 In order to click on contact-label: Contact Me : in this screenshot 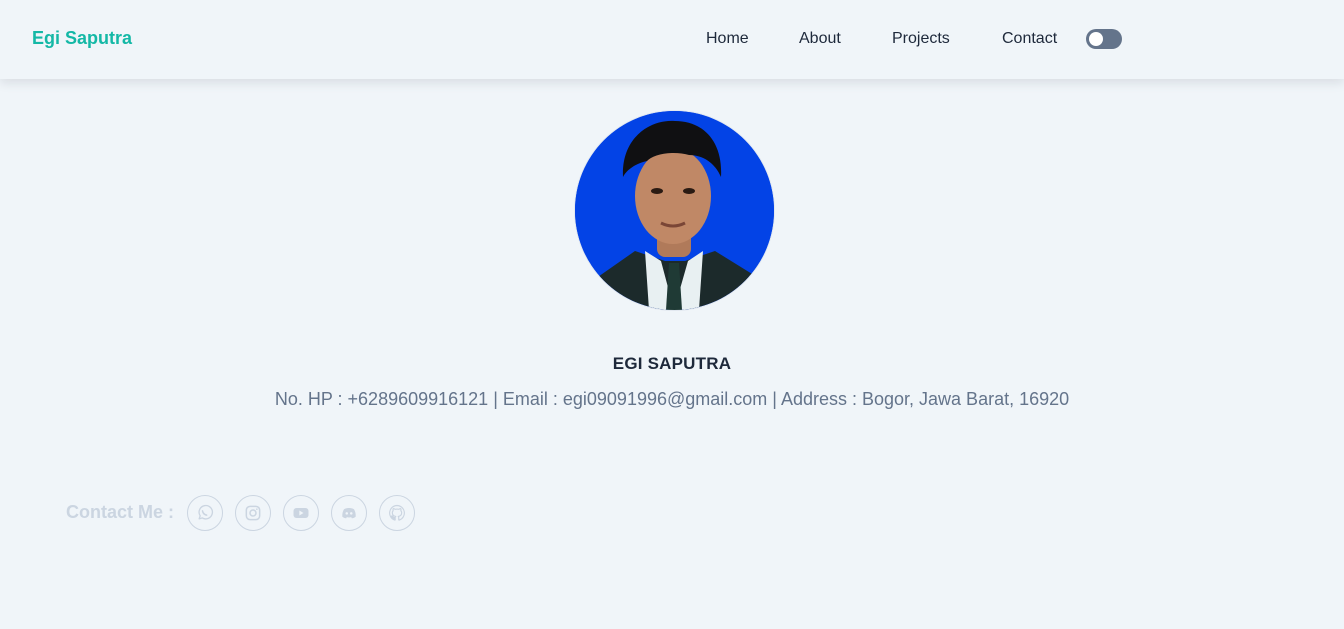, I will do `click(120, 512)`.